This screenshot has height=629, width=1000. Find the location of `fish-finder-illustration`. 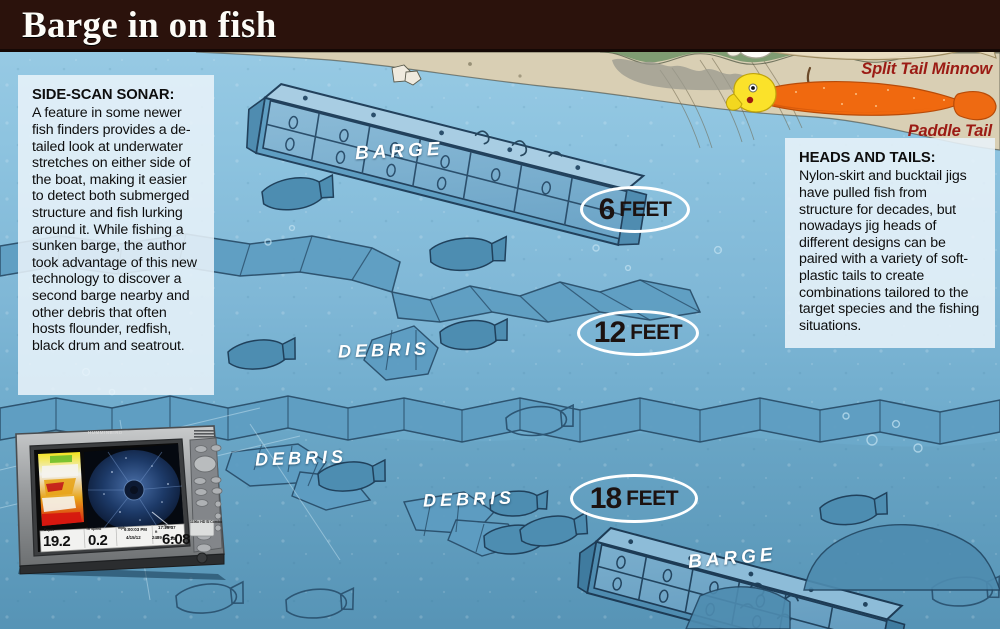

fish-finder-illustration is located at coordinates (120, 502).